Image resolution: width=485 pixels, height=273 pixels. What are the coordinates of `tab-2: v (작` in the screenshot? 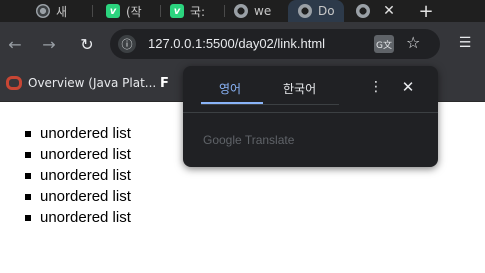 It's located at (131, 11).